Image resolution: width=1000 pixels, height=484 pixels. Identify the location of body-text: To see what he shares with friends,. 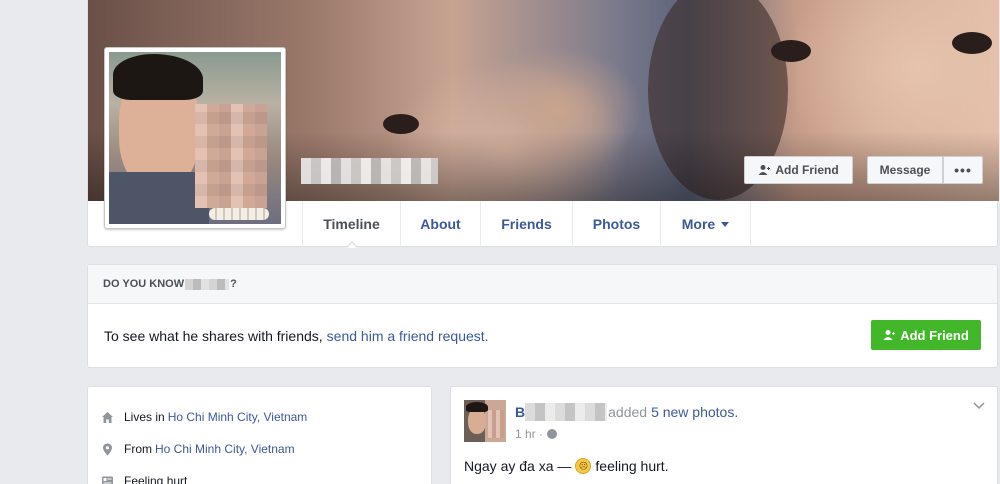
(213, 336).